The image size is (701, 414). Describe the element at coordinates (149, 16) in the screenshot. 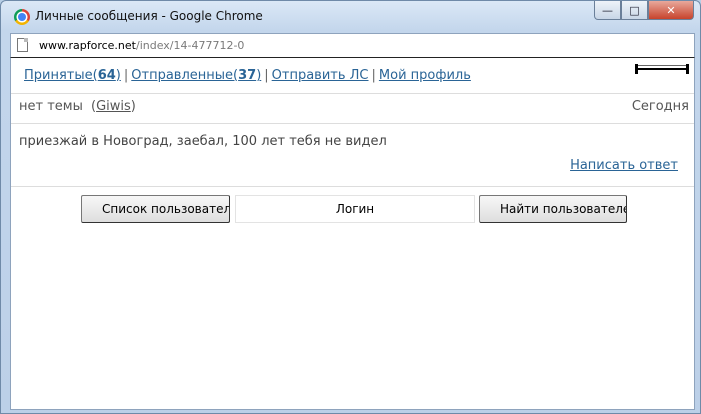

I see `window-title: Личные сообщения - Google Chrome` at that location.